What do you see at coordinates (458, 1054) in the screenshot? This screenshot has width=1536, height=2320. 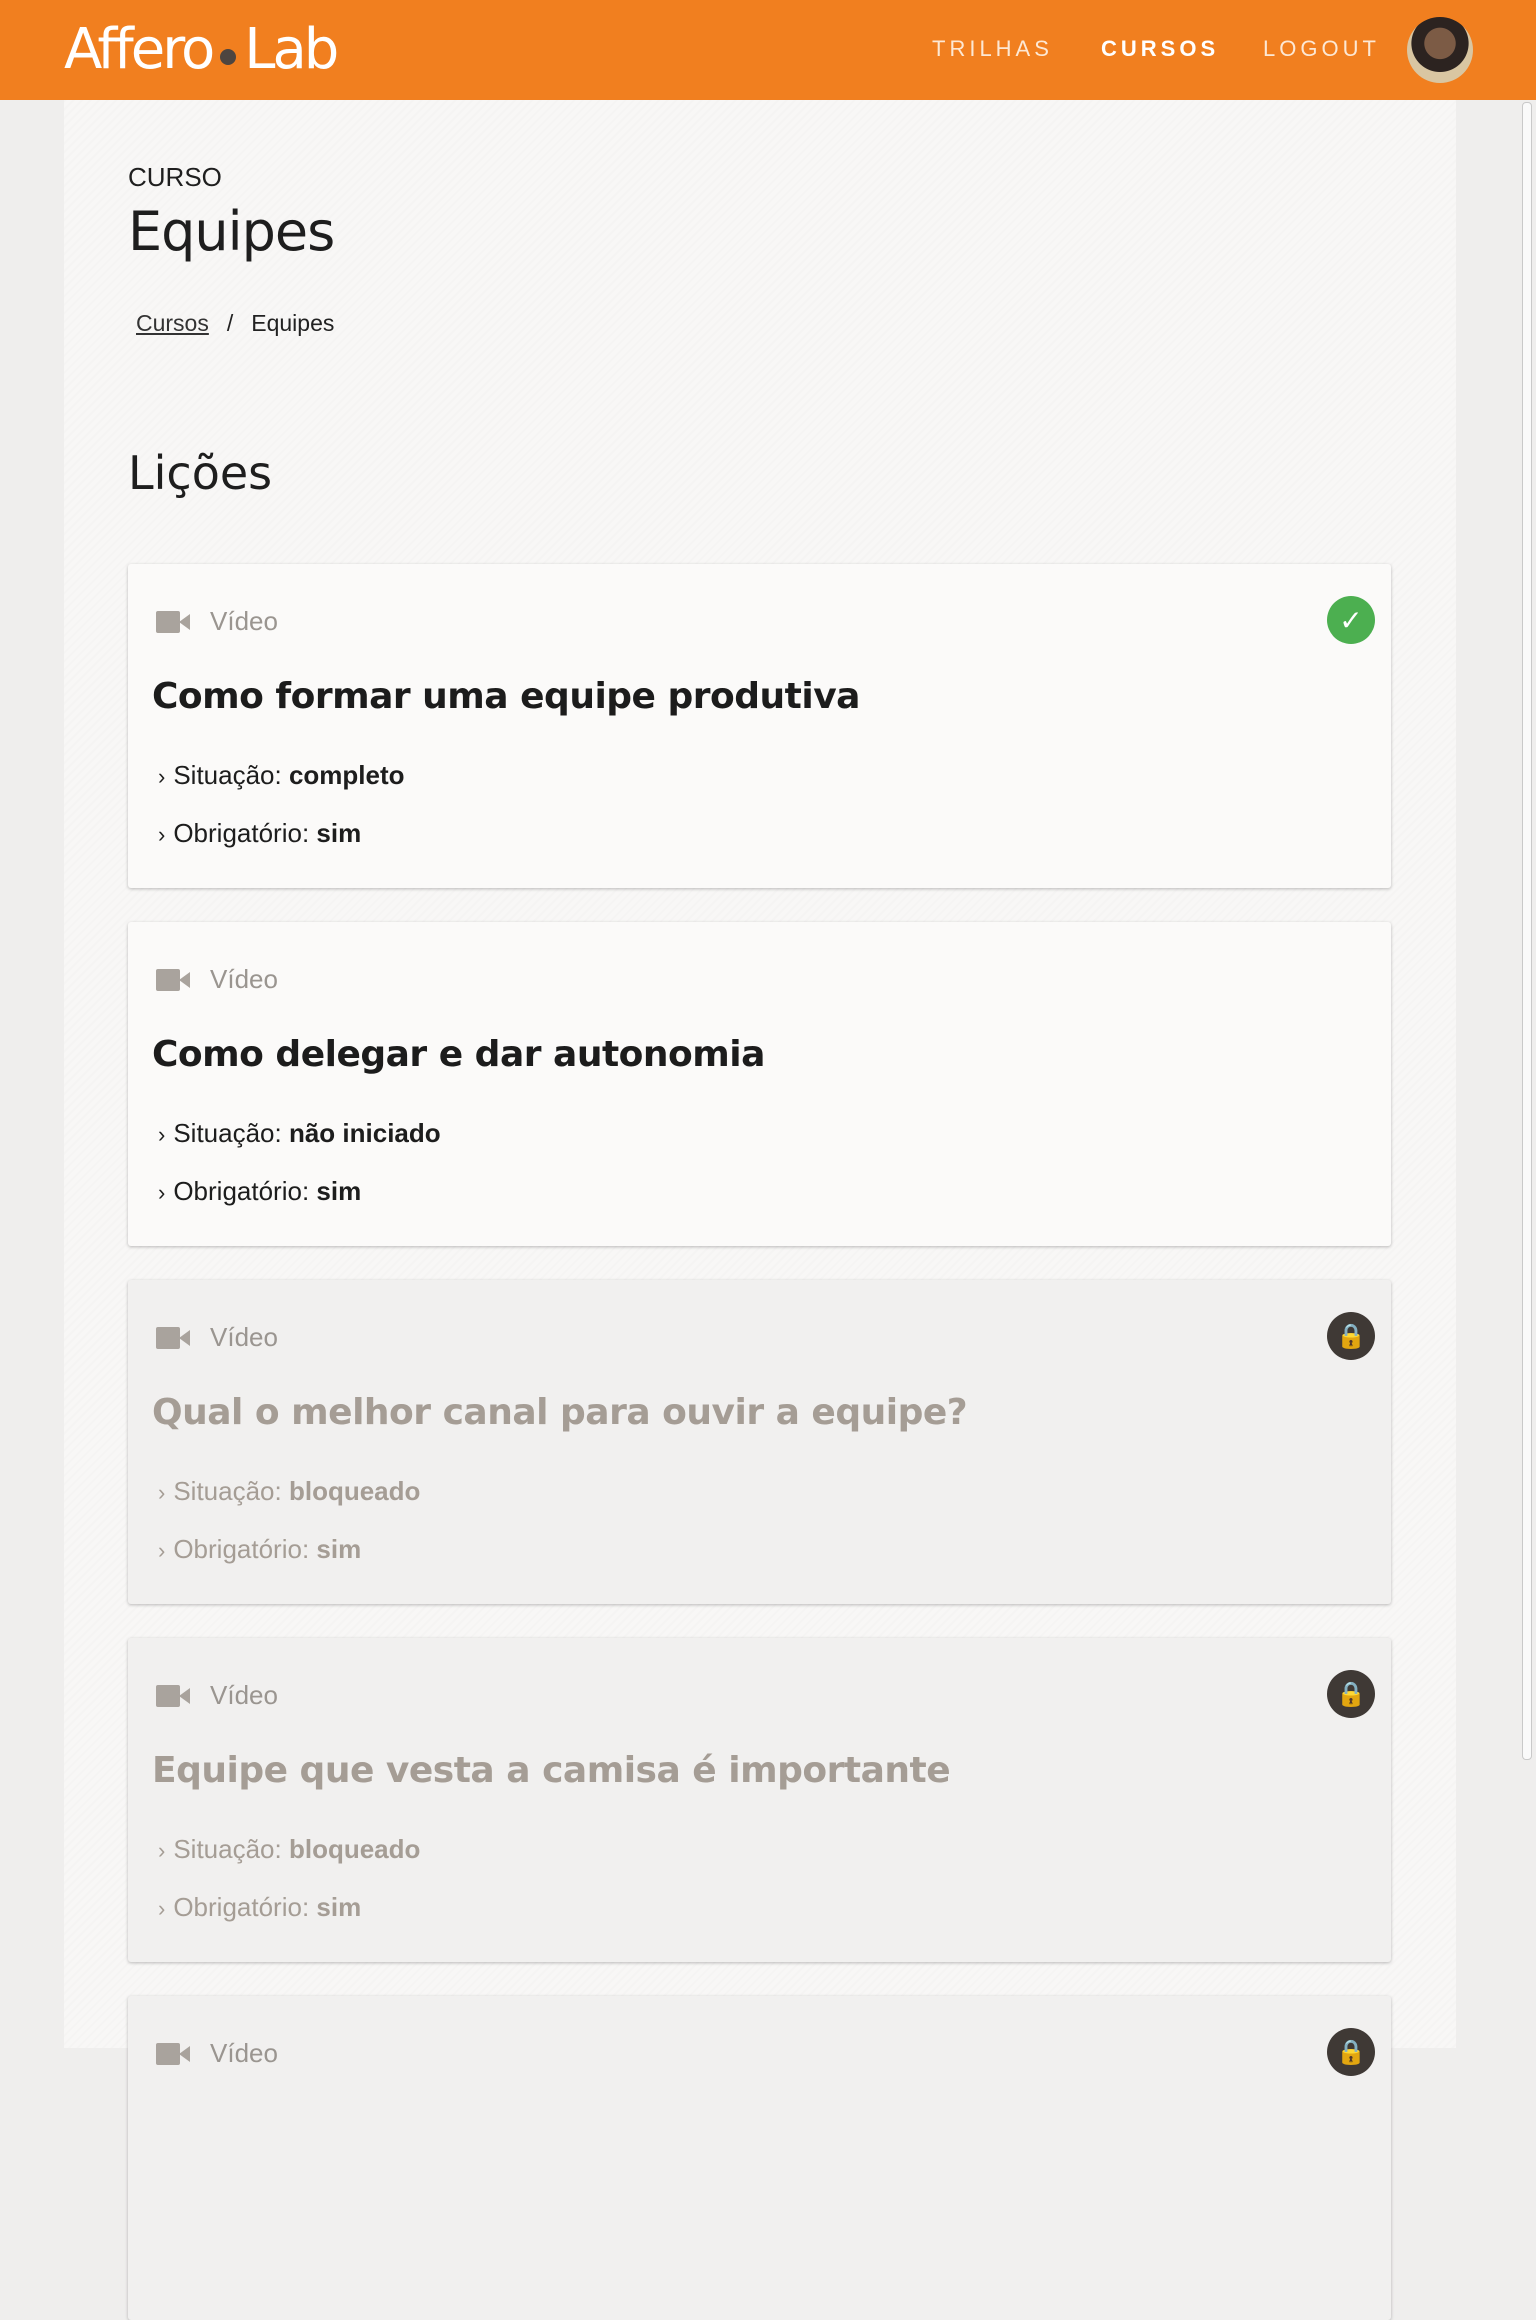 I see `lesson-title: Como delegar e dar autonomia` at bounding box center [458, 1054].